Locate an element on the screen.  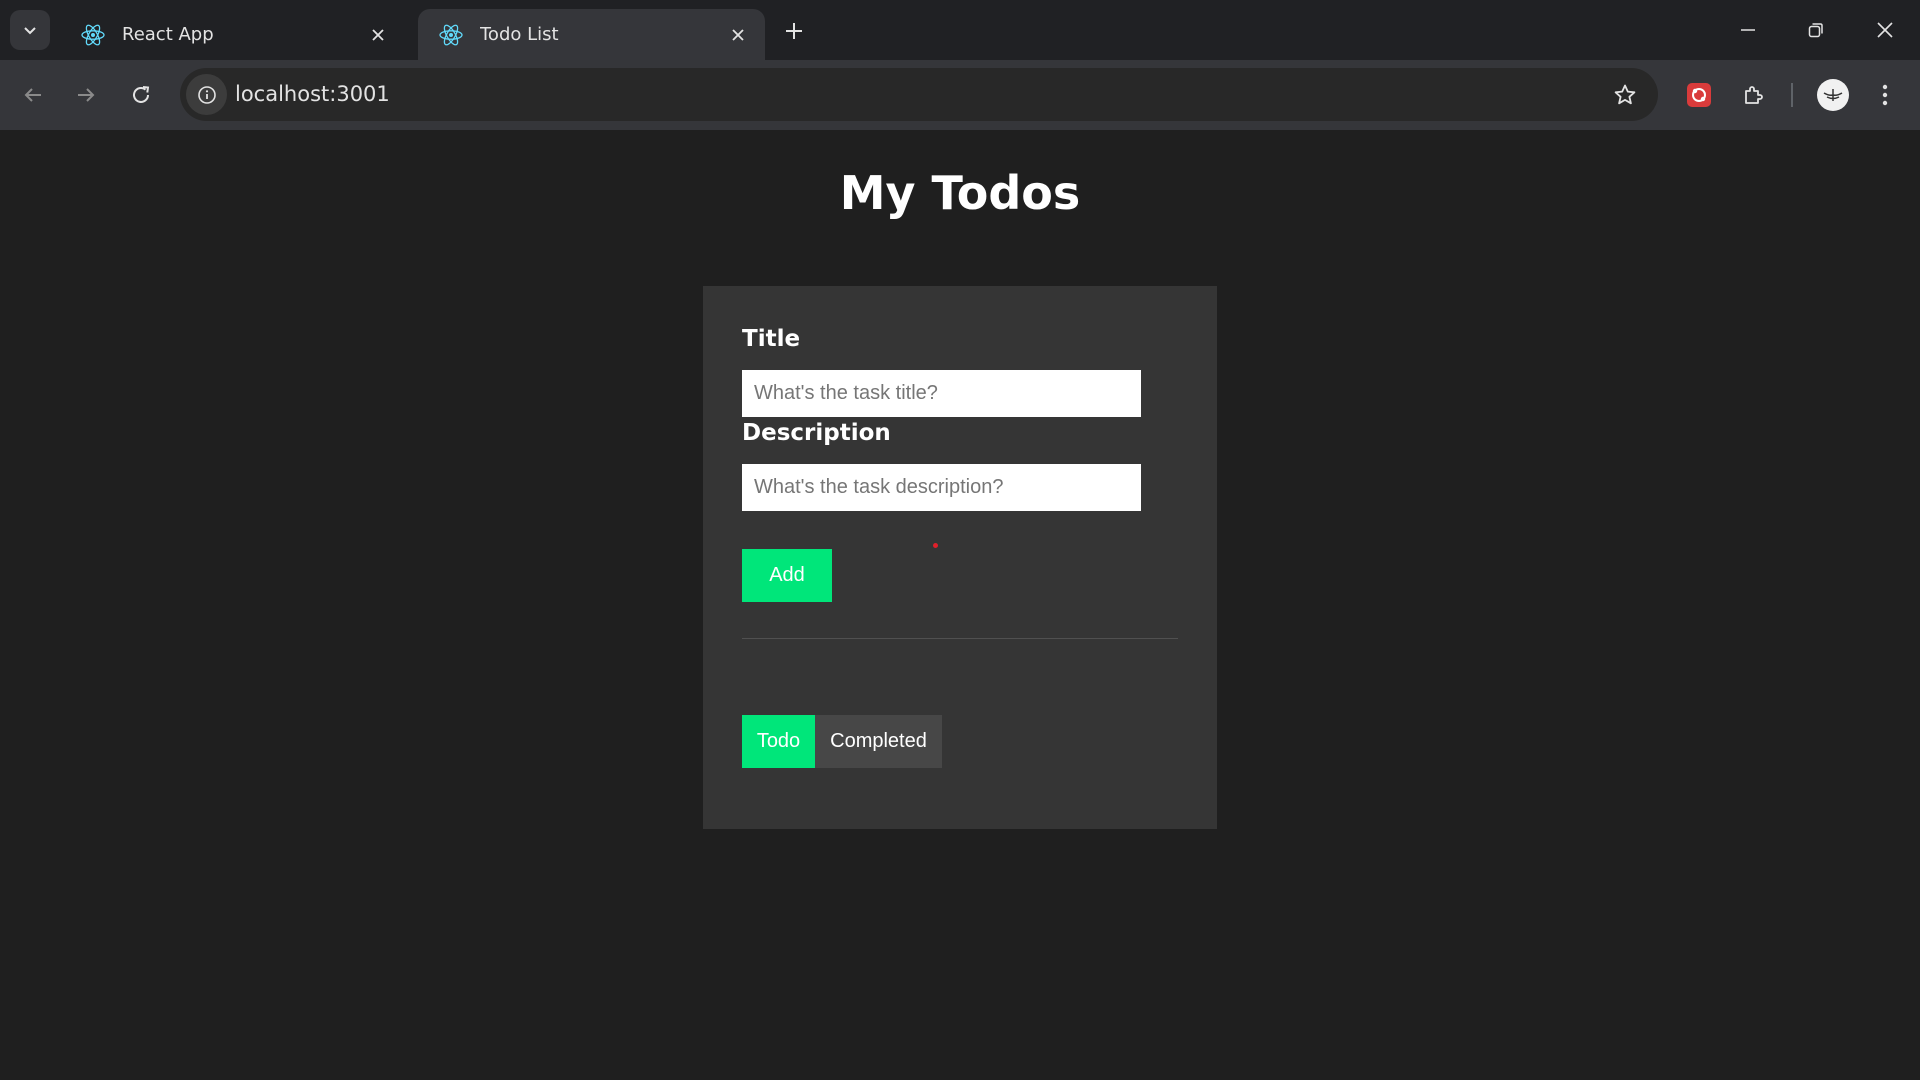
chevron-down-icon is located at coordinates (30, 31).